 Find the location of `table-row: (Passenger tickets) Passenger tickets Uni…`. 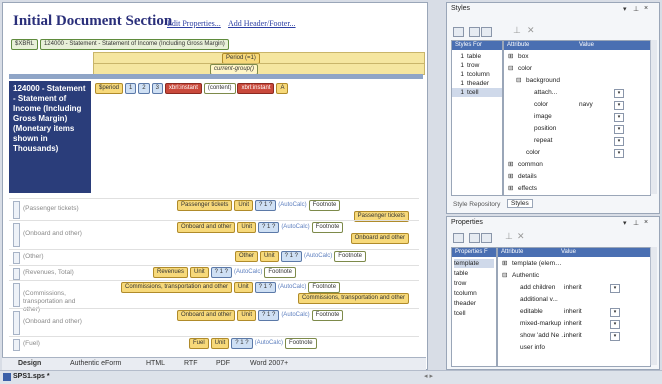

table-row: (Passenger tickets) Passenger tickets Uni… is located at coordinates (214, 210).